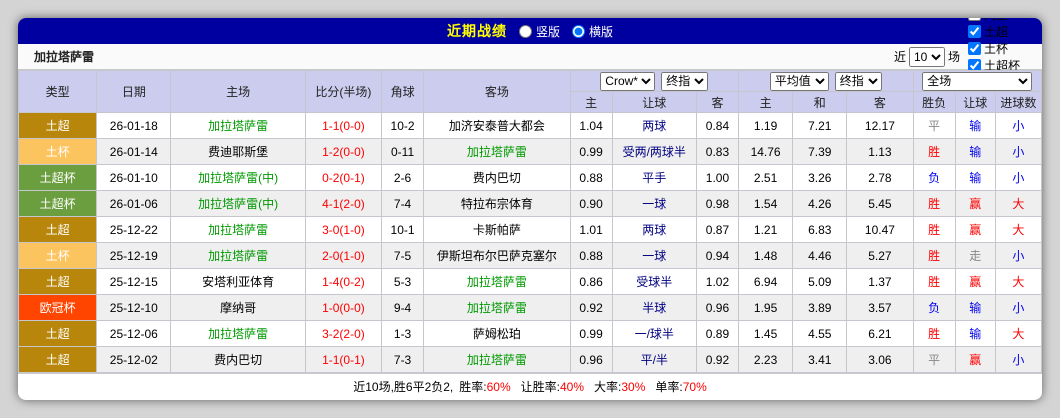  Describe the element at coordinates (799, 81) in the screenshot. I see `average-odds-select: 平均值` at that location.